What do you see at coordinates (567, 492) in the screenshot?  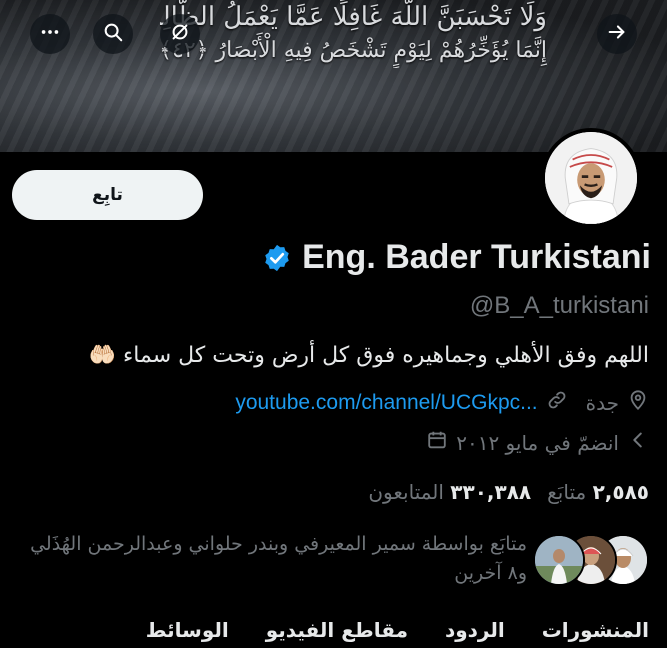 I see `following-label: متابَع` at bounding box center [567, 492].